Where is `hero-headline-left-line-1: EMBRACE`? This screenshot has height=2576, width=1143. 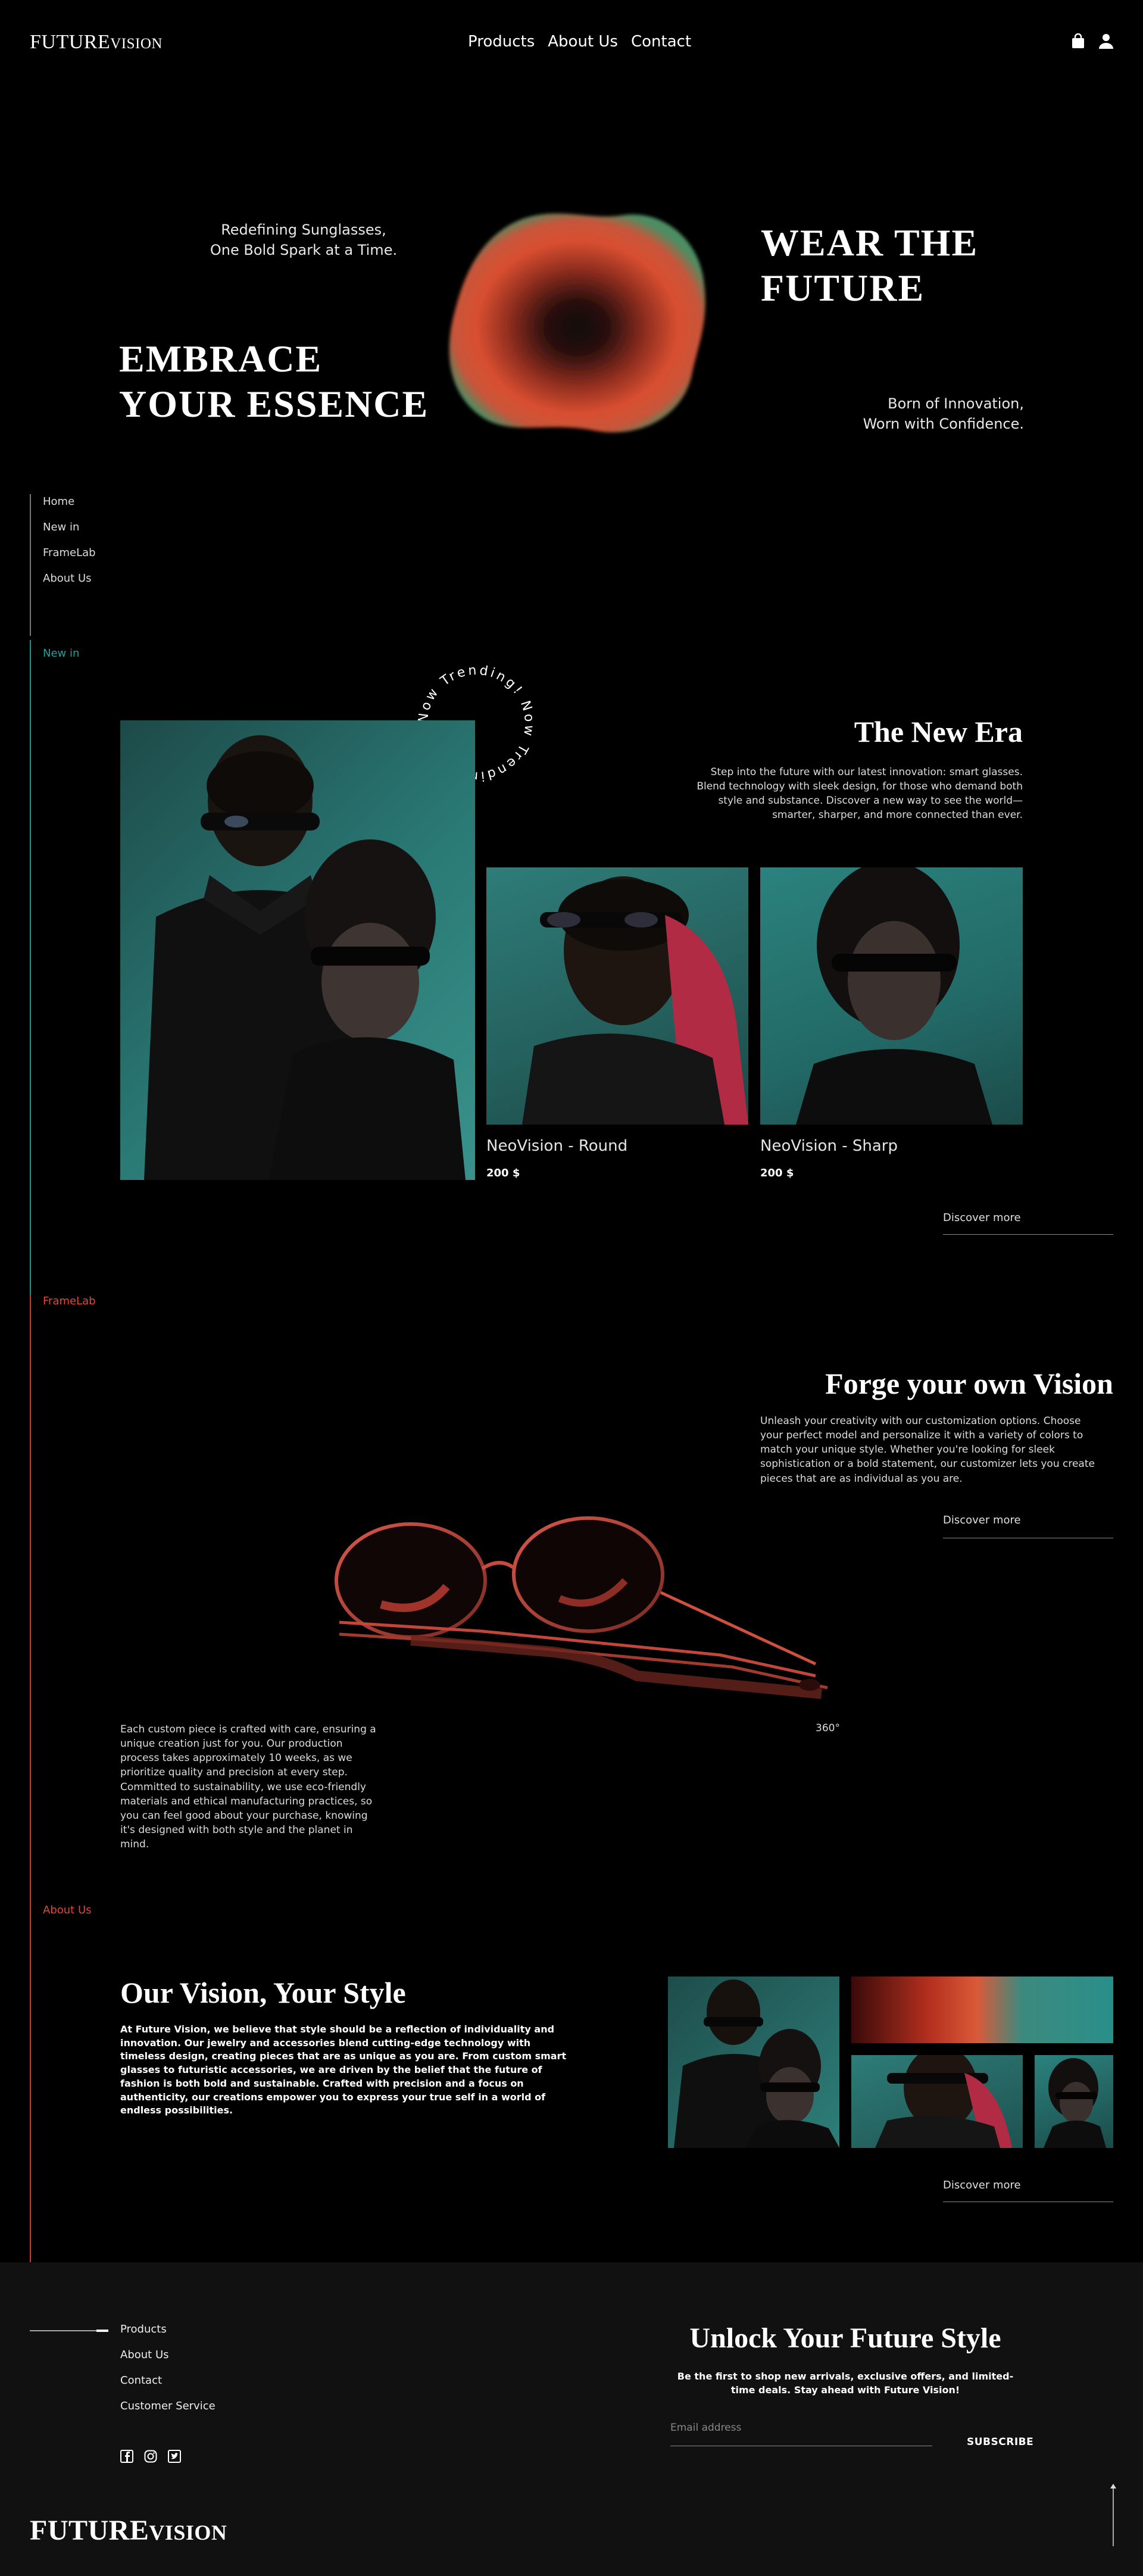 hero-headline-left-line-1: EMBRACE is located at coordinates (221, 359).